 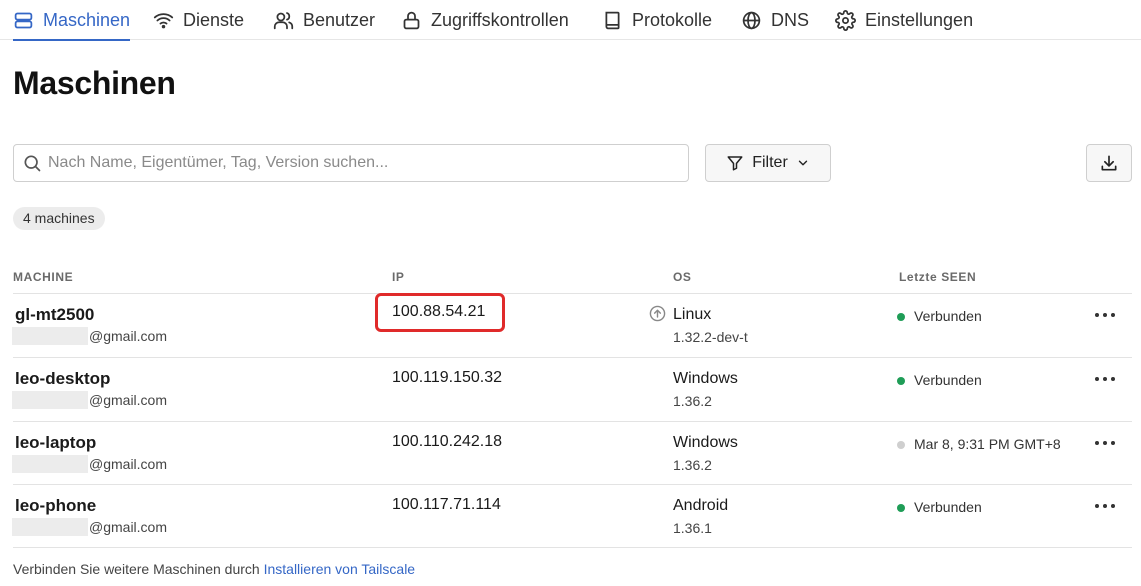 I want to click on tab-dienste: Dienste, so click(x=198, y=20).